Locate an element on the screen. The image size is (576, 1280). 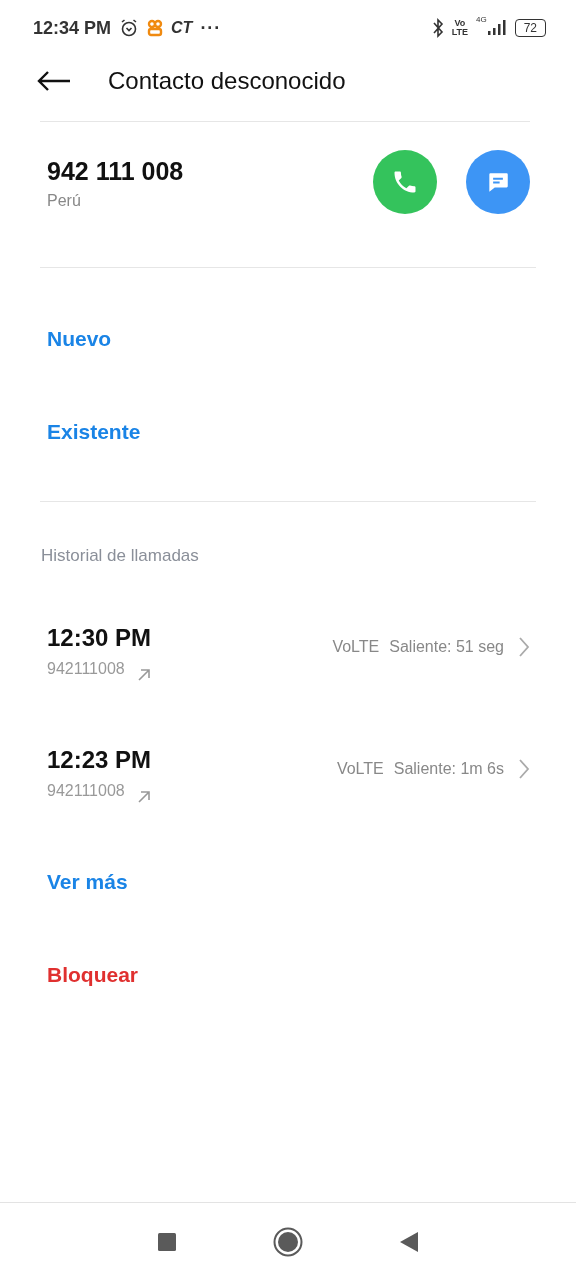
clock: 12:34 PM is located at coordinates (72, 28).